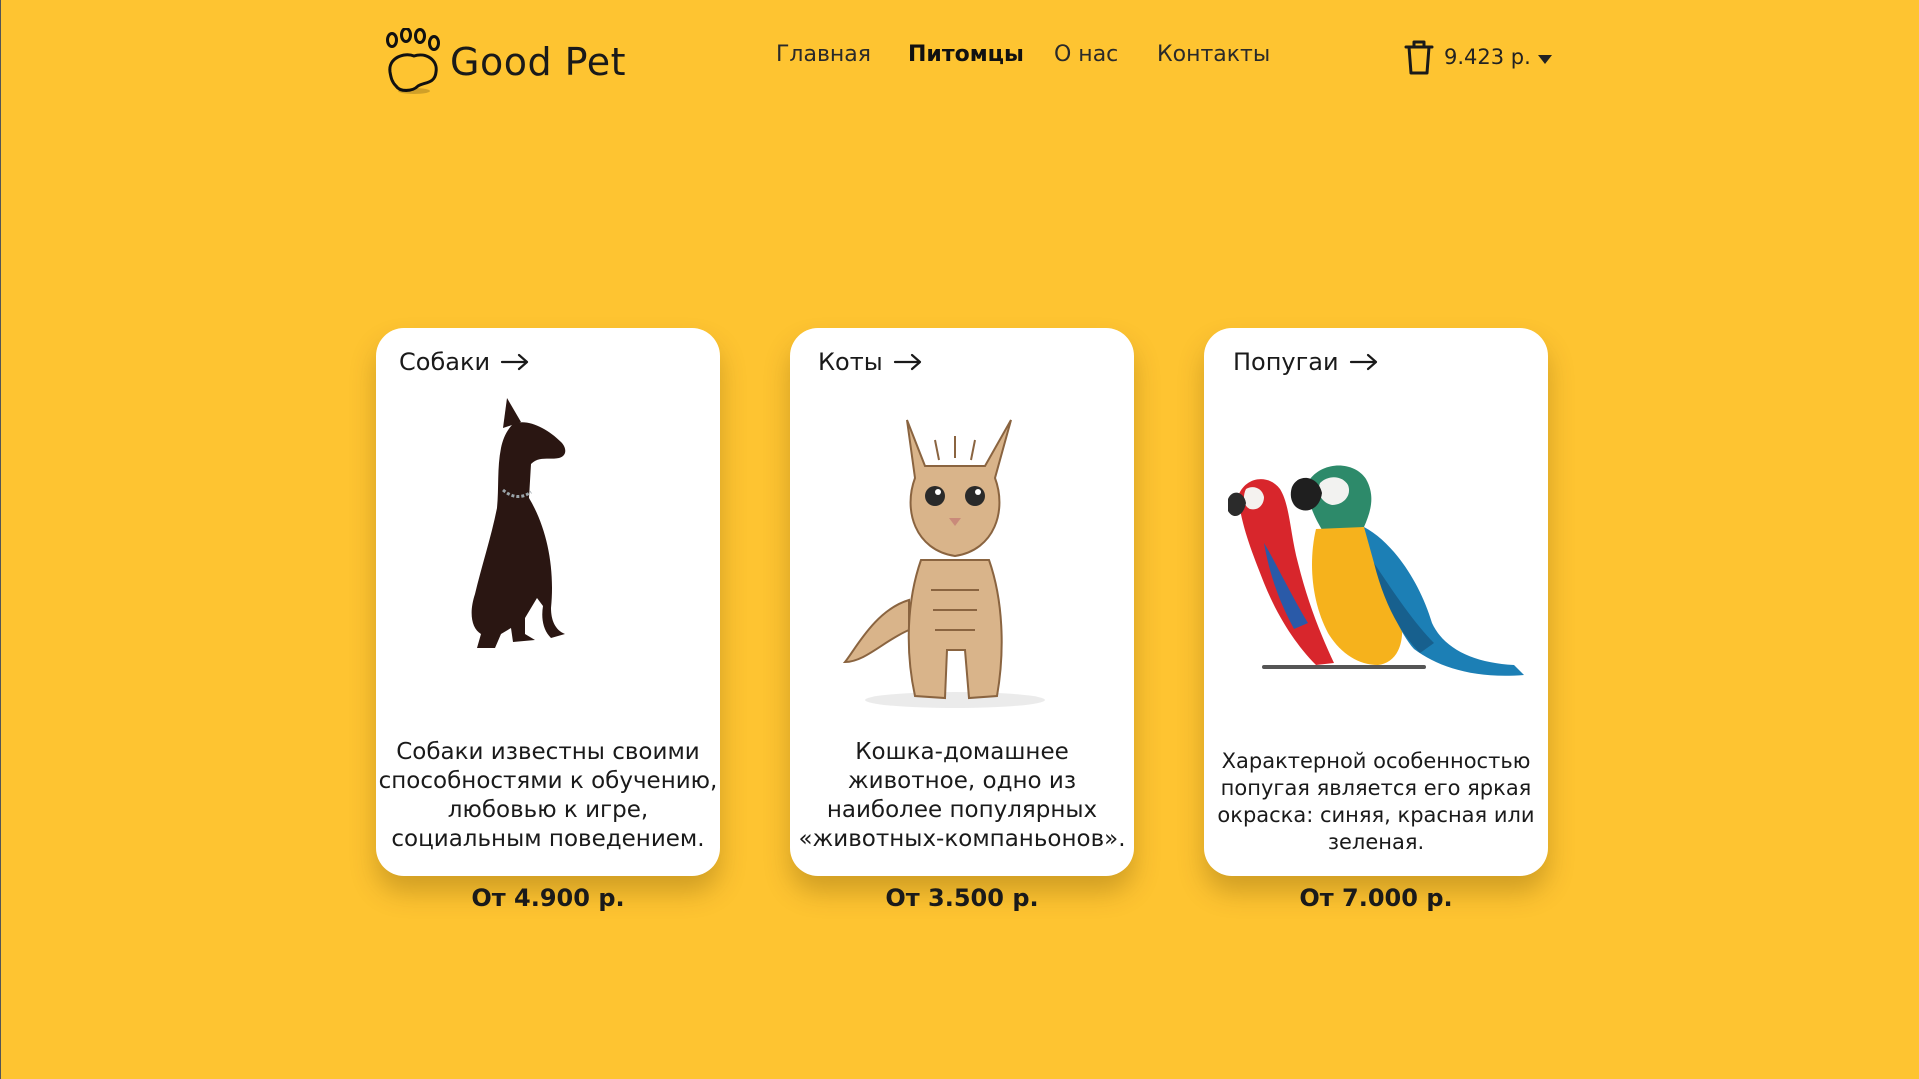 This screenshot has width=1919, height=1079. Describe the element at coordinates (943, 563) in the screenshot. I see `tabby-kitten-image` at that location.